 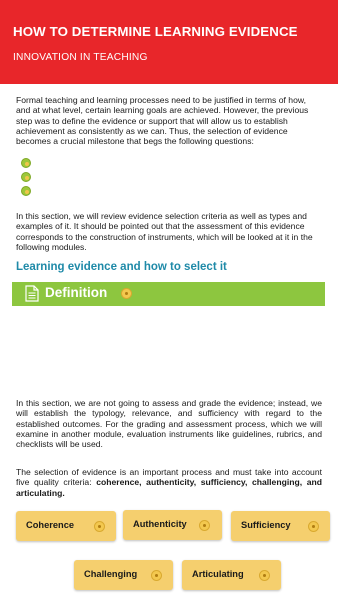 What do you see at coordinates (155, 31) in the screenshot?
I see `page-title: HOW TO DETERMINE LEARNING EVIDENCE` at bounding box center [155, 31].